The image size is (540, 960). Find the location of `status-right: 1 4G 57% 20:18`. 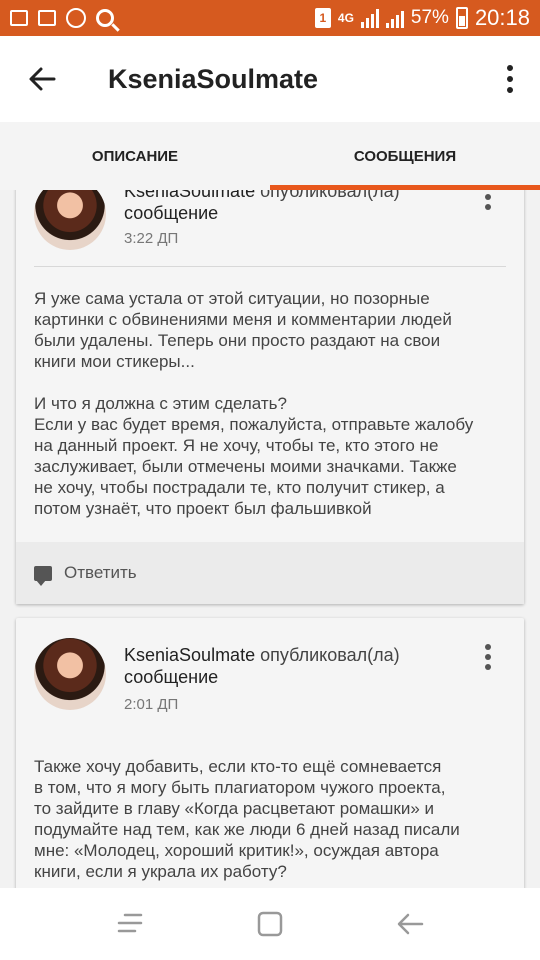

status-right: 1 4G 57% 20:18 is located at coordinates (422, 18).